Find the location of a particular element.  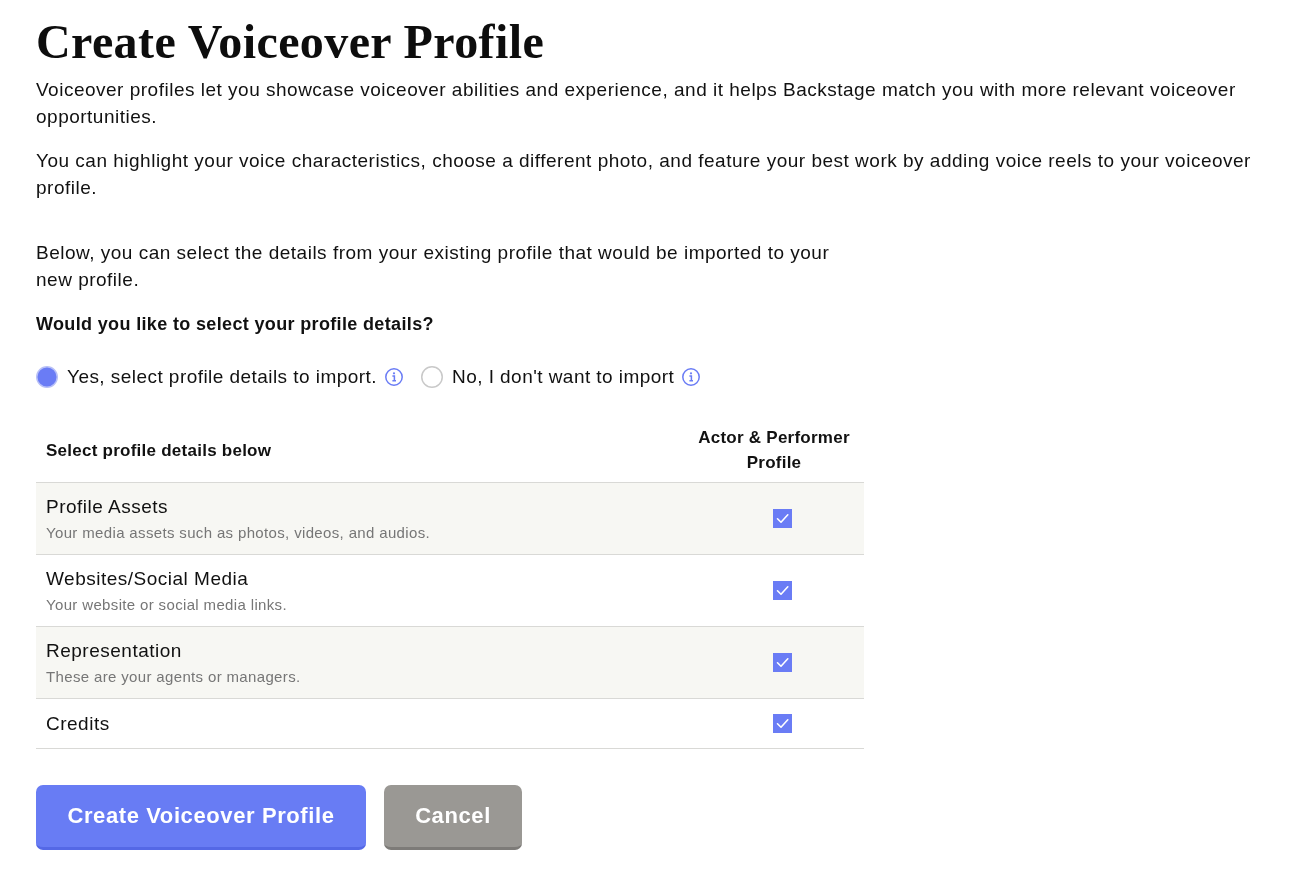

radio-label: Yes, select profile details to import. is located at coordinates (222, 377).